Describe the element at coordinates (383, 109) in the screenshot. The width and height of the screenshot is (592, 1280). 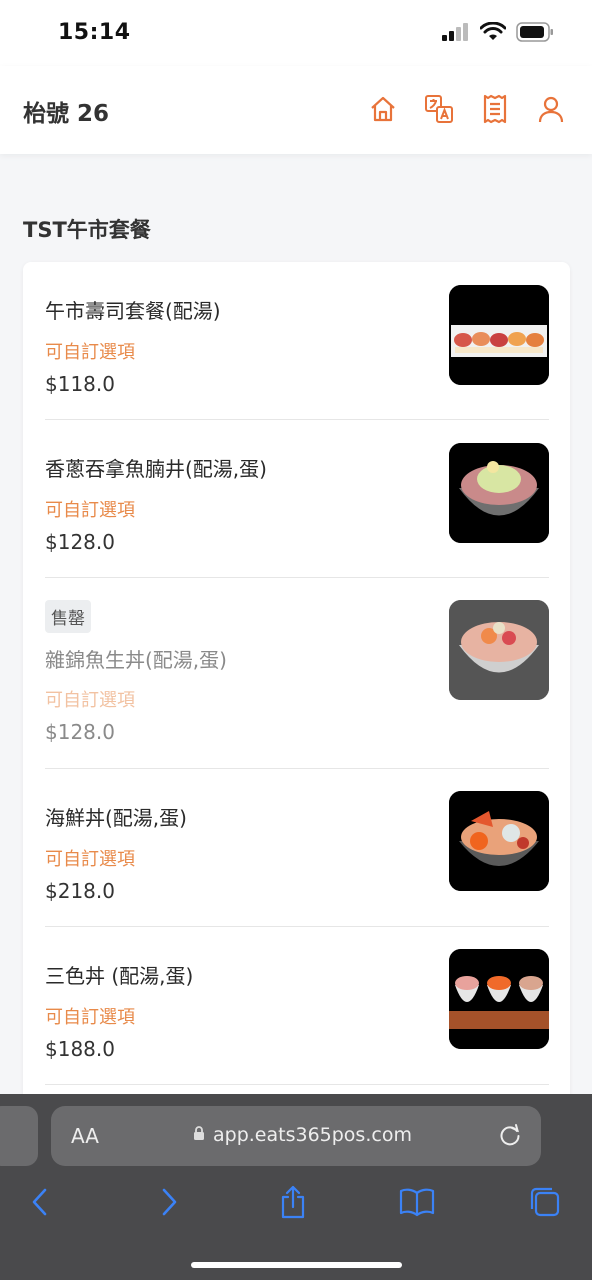
I see `home-icon` at that location.